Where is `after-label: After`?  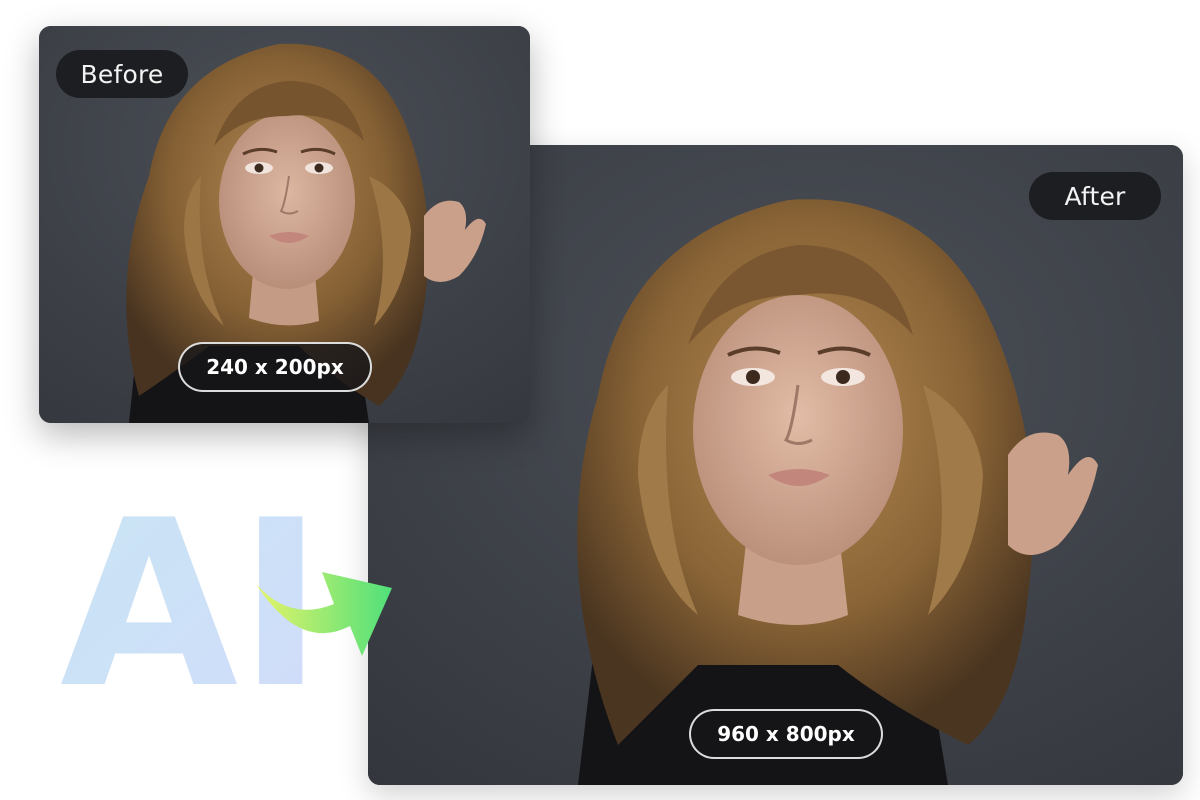
after-label: After is located at coordinates (1095, 196).